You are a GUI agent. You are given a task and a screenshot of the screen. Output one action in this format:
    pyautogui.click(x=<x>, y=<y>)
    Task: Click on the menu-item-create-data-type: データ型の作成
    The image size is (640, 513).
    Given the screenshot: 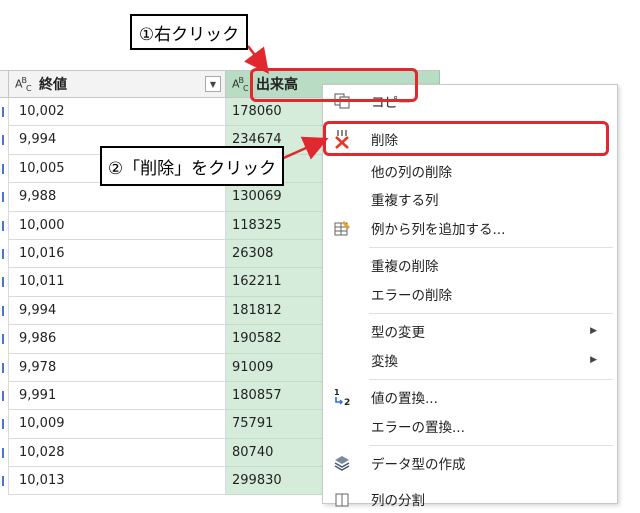 What is the action you would take?
    pyautogui.click(x=470, y=463)
    